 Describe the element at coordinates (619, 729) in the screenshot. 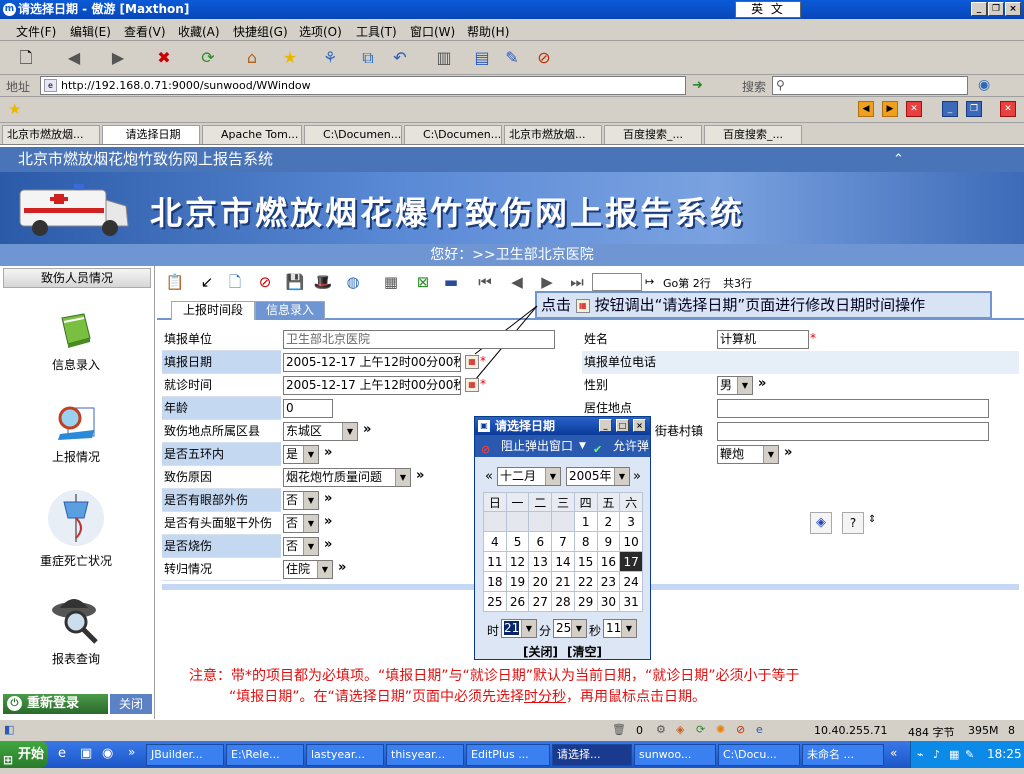

I see `trash-icon: 🗑` at that location.